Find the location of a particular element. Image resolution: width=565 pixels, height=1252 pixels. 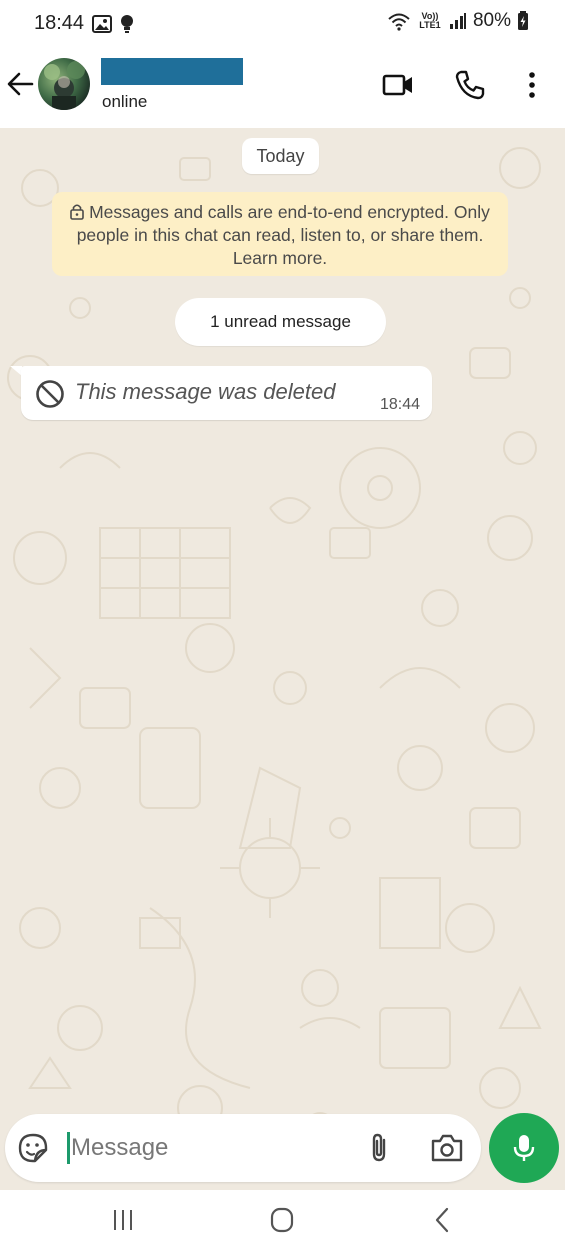

message-text: This message was deleted is located at coordinates (205, 391).